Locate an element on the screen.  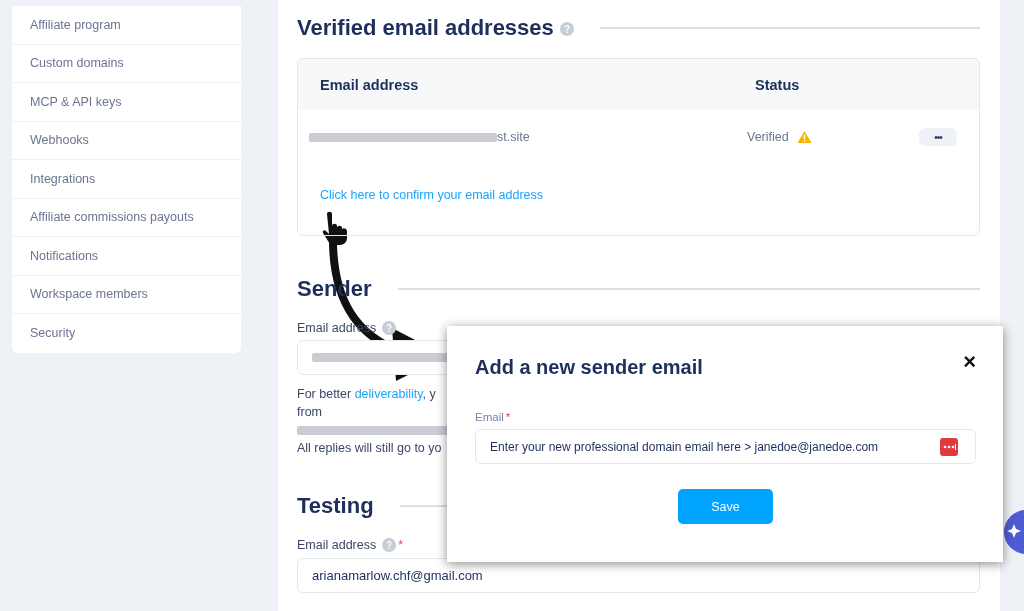
column-header: Status is located at coordinates (778, 84).